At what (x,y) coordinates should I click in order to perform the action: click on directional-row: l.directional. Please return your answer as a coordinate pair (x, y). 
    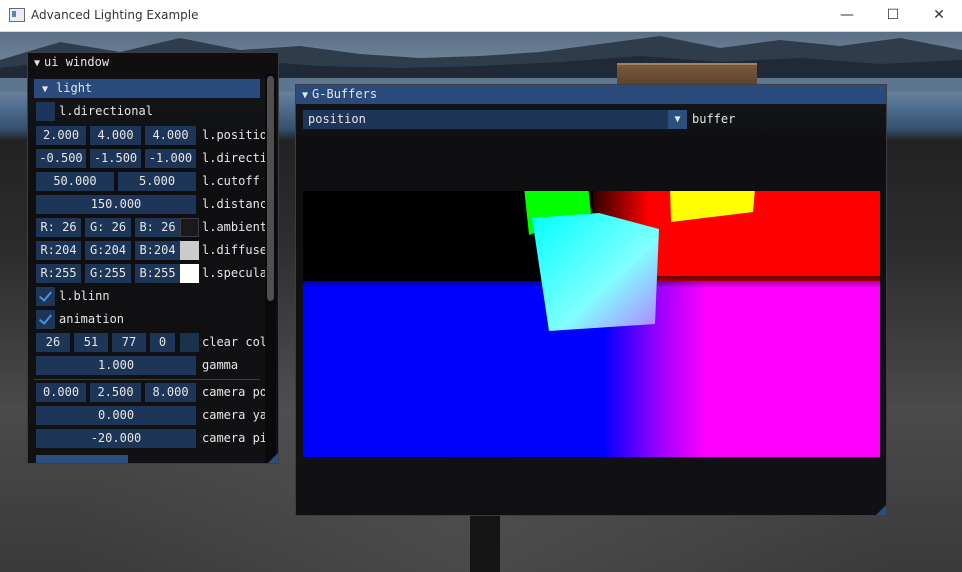
    Looking at the image, I should click on (147, 111).